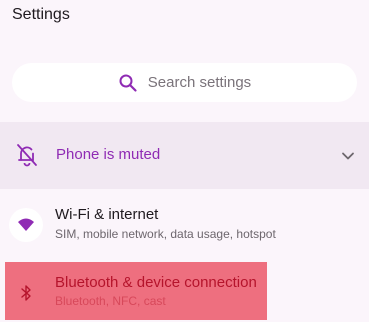 Image resolution: width=369 pixels, height=322 pixels. Describe the element at coordinates (156, 282) in the screenshot. I see `setting-title: Bluetooth & device connection` at that location.